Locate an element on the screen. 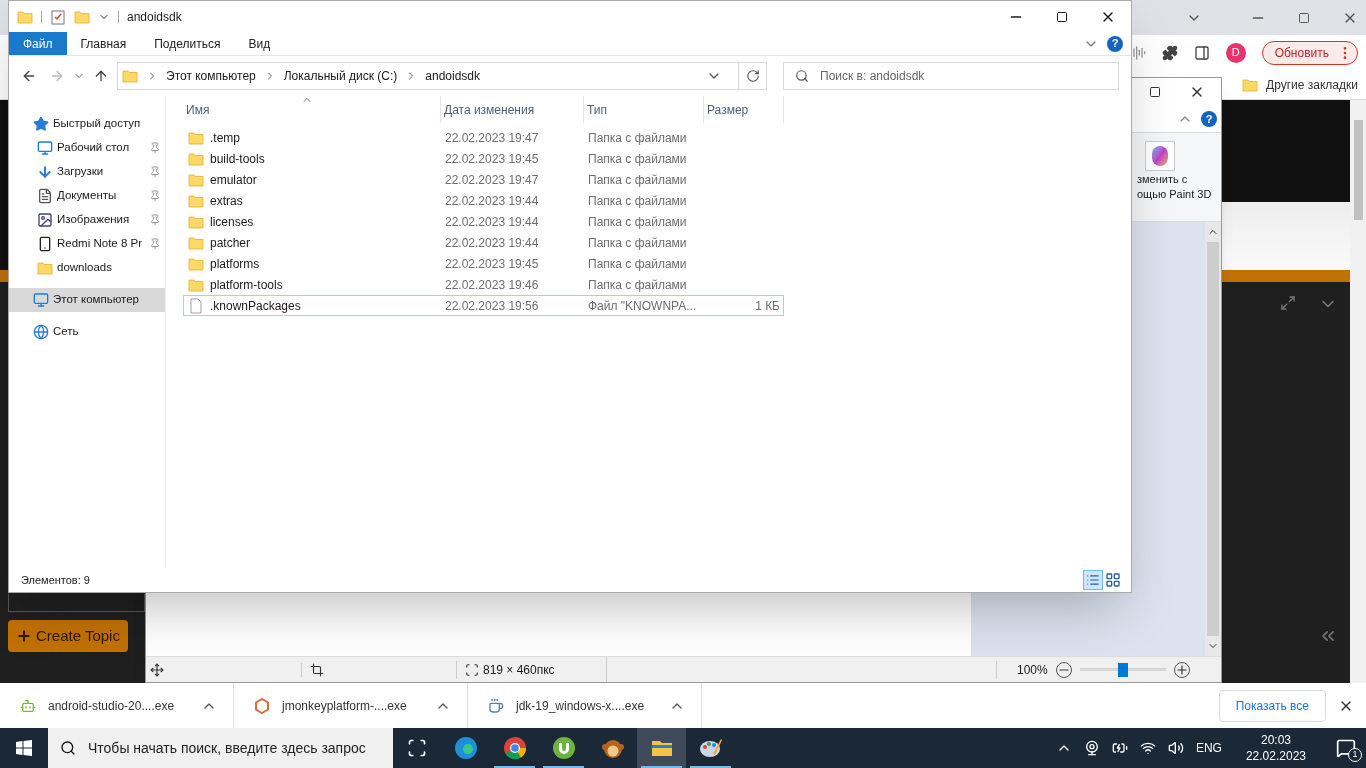 This screenshot has width=1366, height=768. edge-icon is located at coordinates (465, 748).